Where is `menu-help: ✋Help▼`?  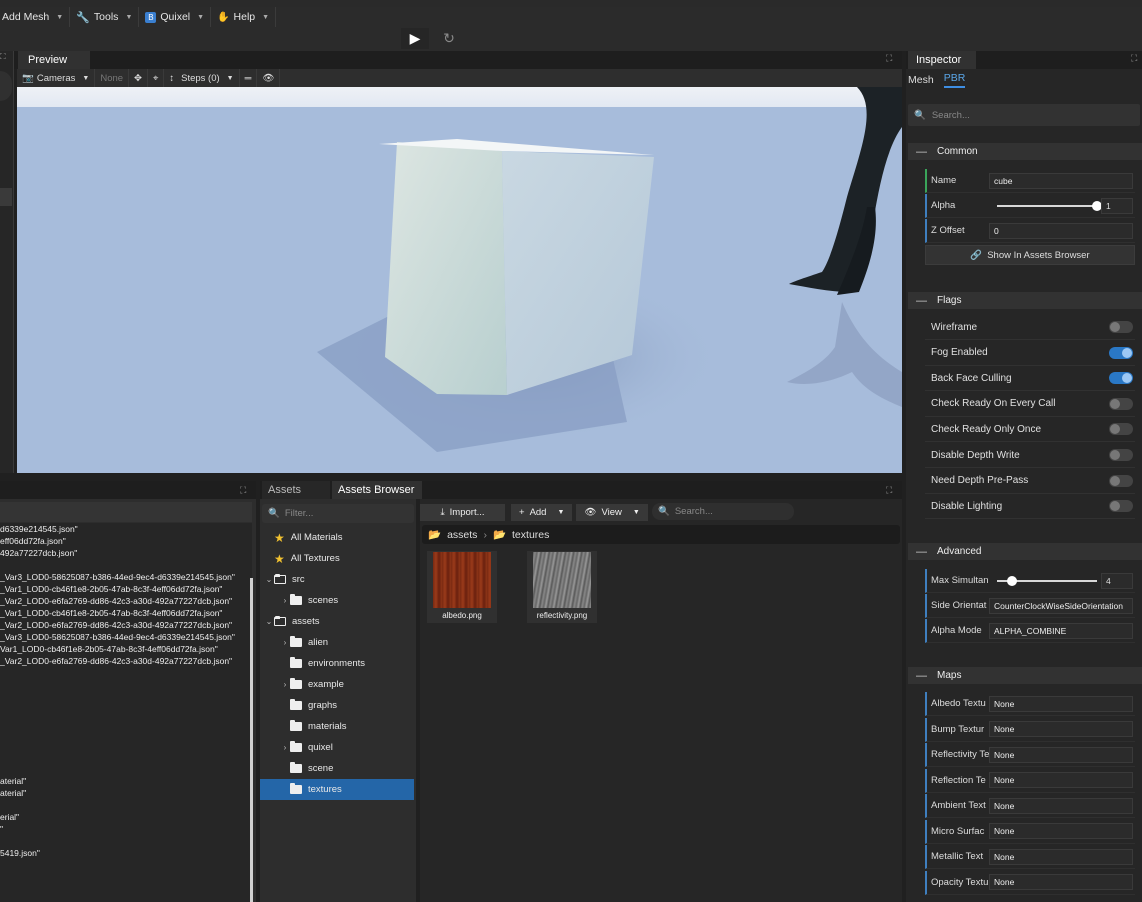
menu-help: ✋Help▼ is located at coordinates (243, 17).